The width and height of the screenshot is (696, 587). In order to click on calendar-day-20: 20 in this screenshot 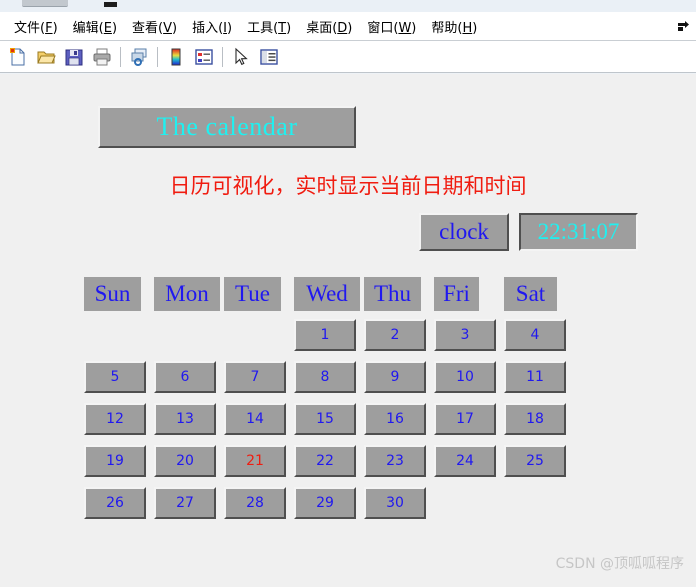, I will do `click(185, 461)`.